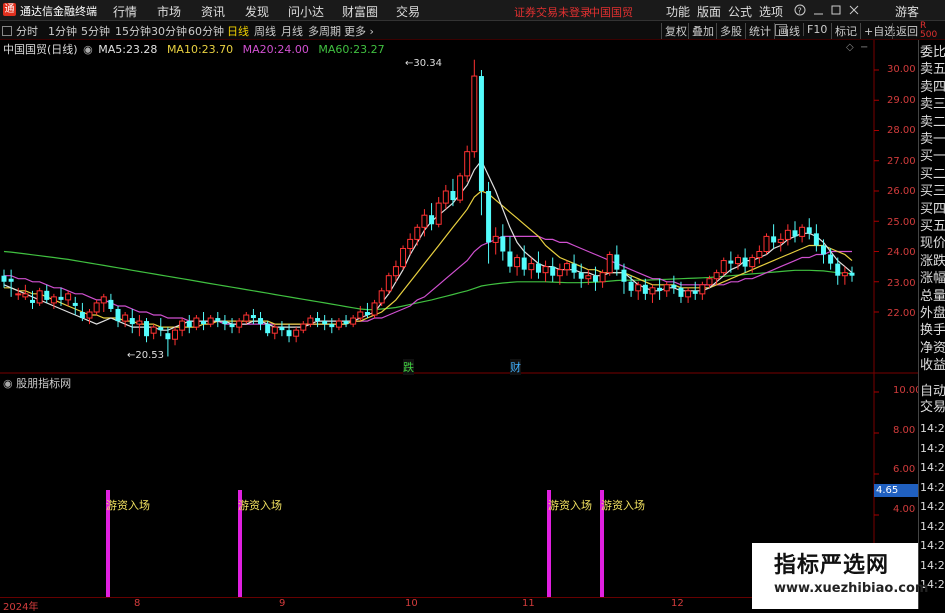  Describe the element at coordinates (904, 470) in the screenshot. I see `indicator-axis-tick: 6.00` at that location.